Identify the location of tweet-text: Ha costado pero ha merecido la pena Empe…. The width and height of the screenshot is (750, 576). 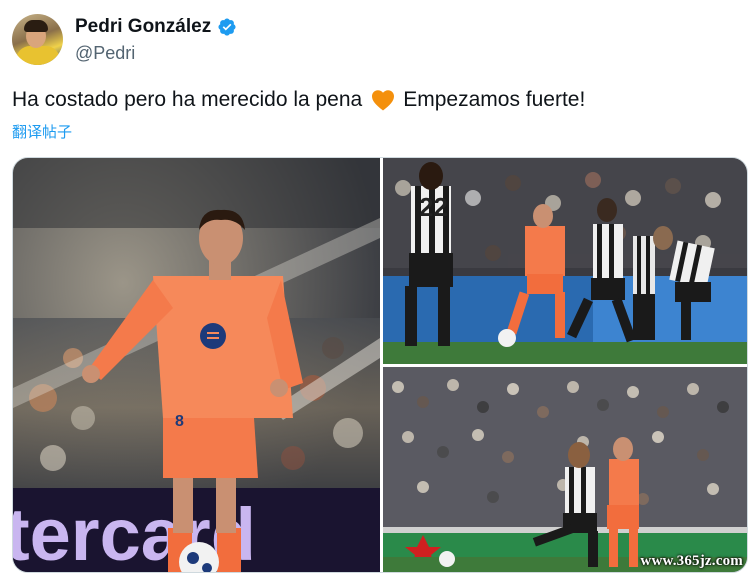
(298, 100).